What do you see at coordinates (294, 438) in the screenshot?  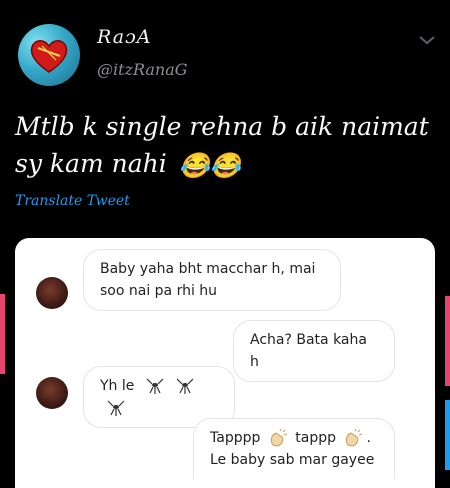 I see `message-line: Tapppp tappp .` at bounding box center [294, 438].